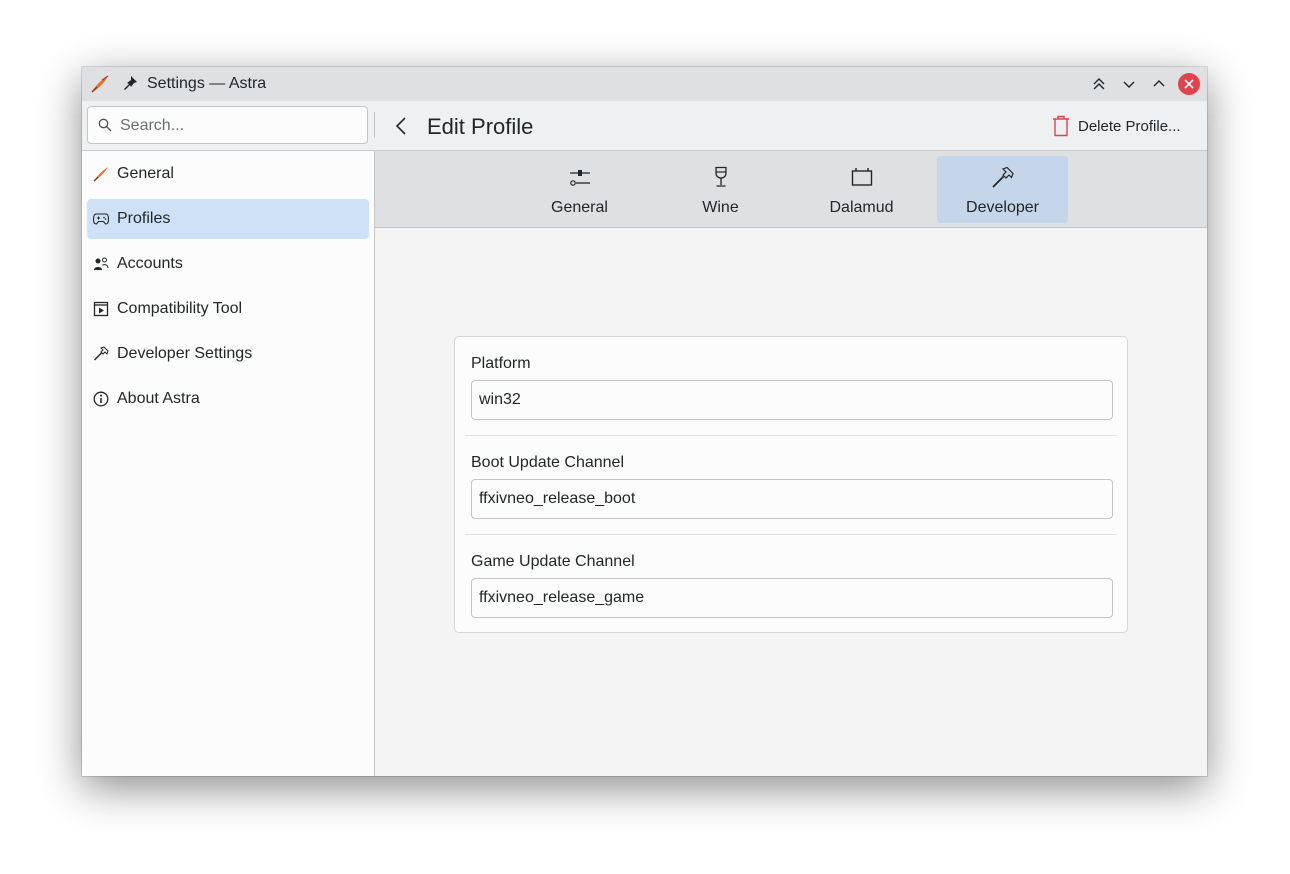  Describe the element at coordinates (644, 84) in the screenshot. I see `title-bar: Settings — Astra` at that location.